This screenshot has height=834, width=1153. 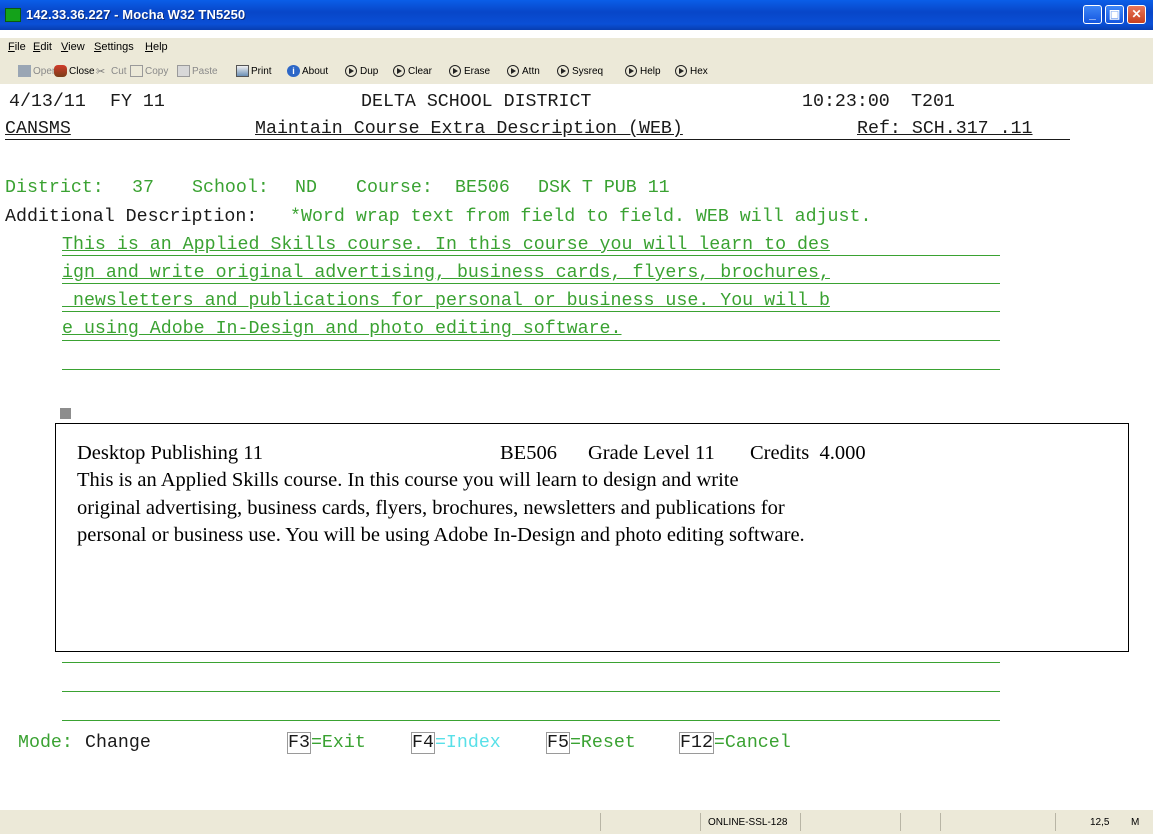 What do you see at coordinates (576, 15) in the screenshot?
I see `window-titlebar: 142.33.36.227 - Mocha W32 TN5250 _ ▣ ✕` at bounding box center [576, 15].